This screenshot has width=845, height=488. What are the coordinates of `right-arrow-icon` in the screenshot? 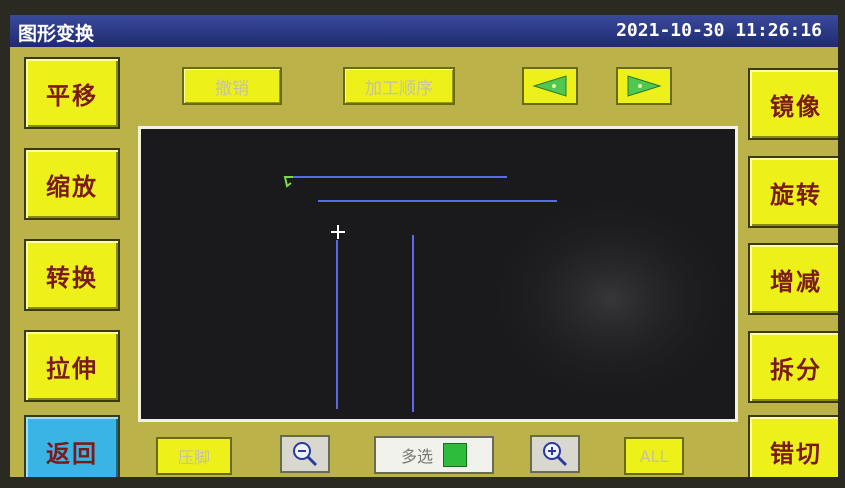 It's located at (644, 86).